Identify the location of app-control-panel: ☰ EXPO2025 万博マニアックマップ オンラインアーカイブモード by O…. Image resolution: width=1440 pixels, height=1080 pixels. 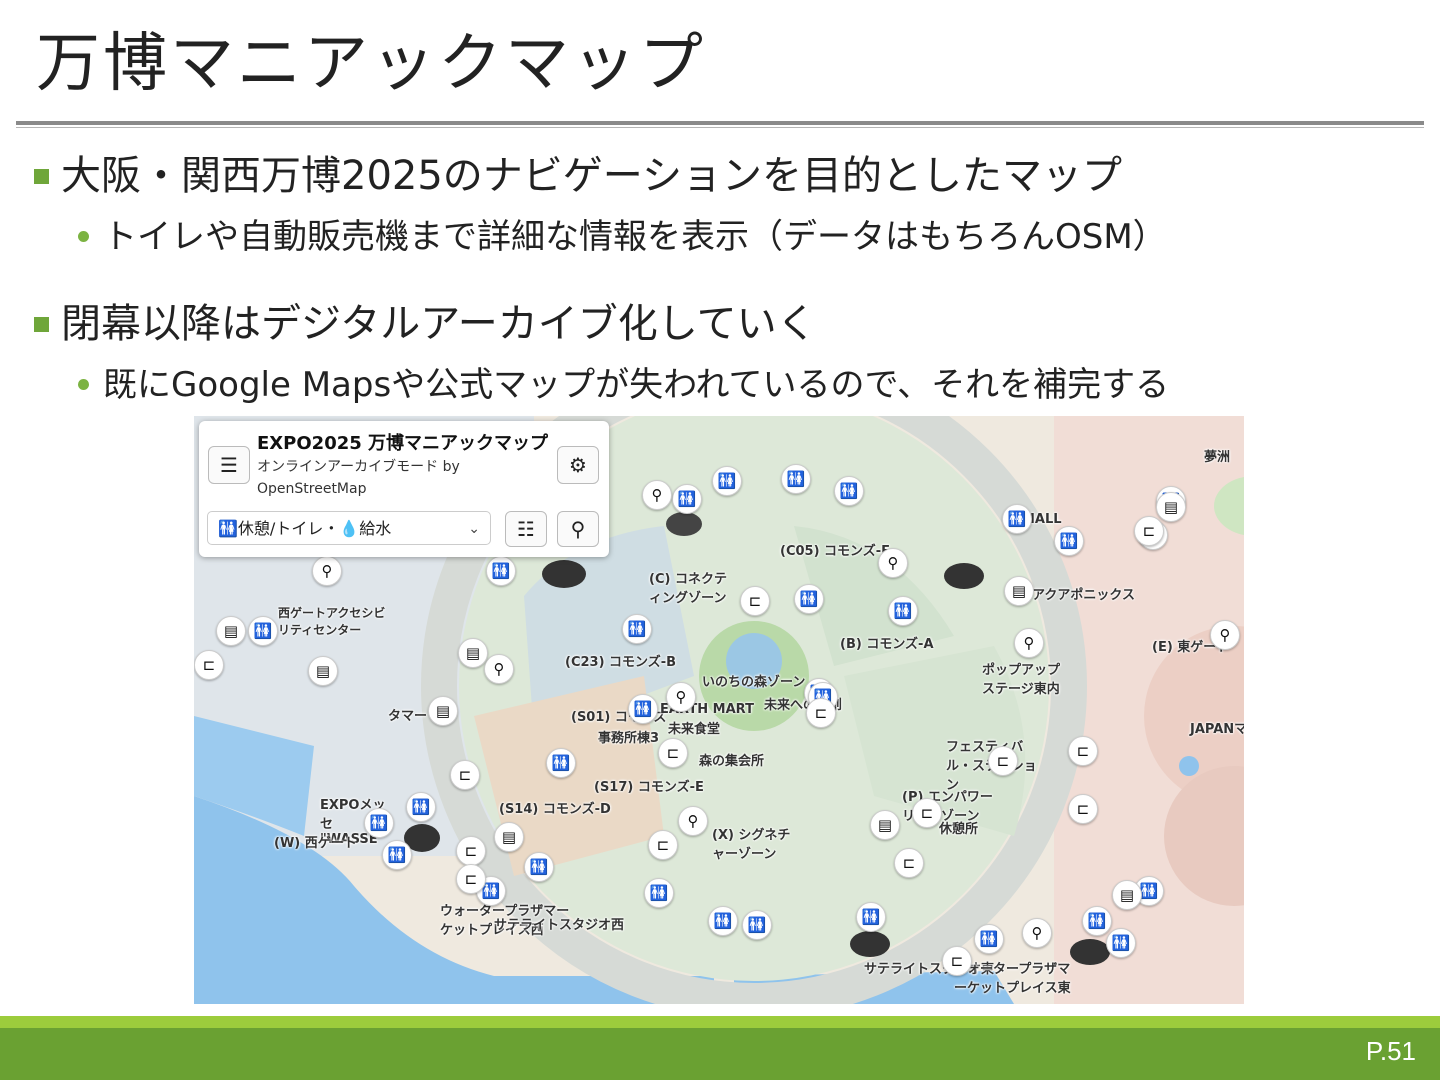
(404, 489).